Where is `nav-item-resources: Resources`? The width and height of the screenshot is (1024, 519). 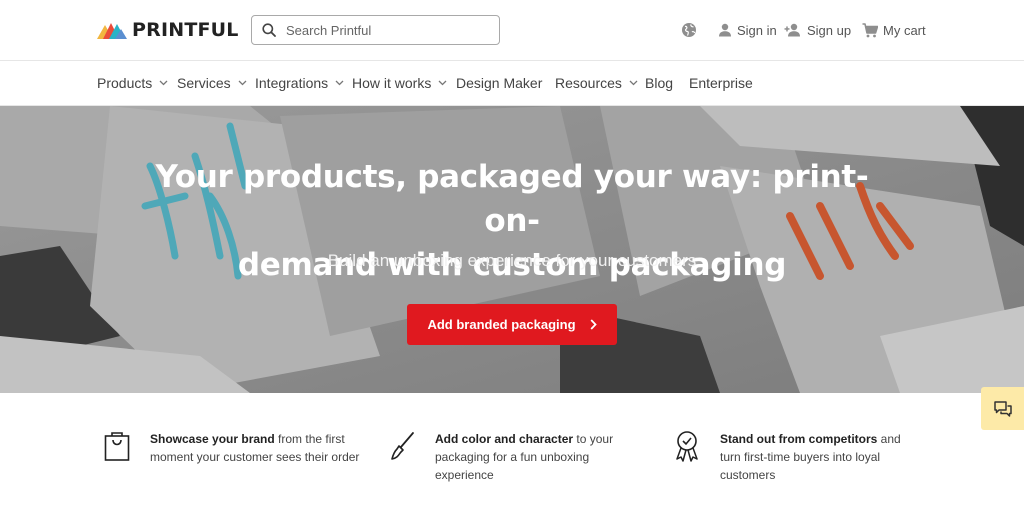 nav-item-resources: Resources is located at coordinates (596, 83).